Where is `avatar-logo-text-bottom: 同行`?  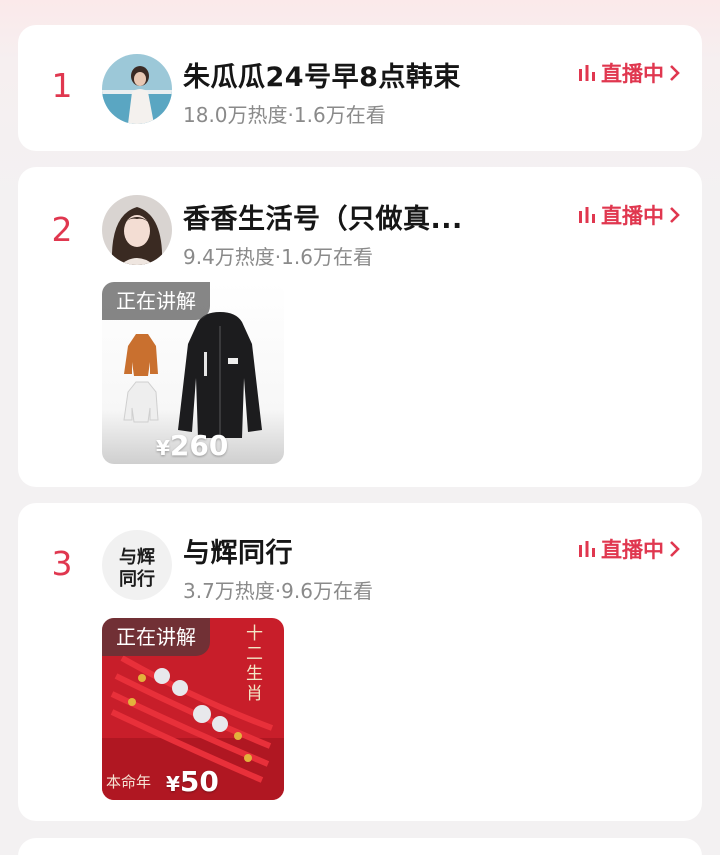 avatar-logo-text-bottom: 同行 is located at coordinates (137, 579).